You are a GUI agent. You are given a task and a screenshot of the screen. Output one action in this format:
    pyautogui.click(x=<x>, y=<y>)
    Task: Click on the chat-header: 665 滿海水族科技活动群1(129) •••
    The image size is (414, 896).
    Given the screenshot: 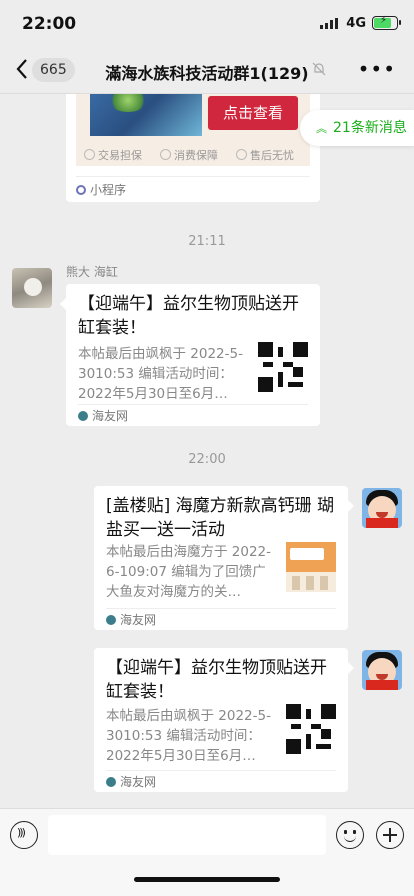 What is the action you would take?
    pyautogui.click(x=207, y=70)
    